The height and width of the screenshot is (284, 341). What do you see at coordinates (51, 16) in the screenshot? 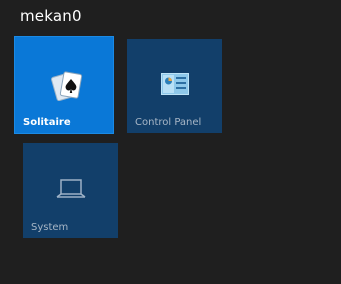
I see `start-group-title: mekan0` at bounding box center [51, 16].